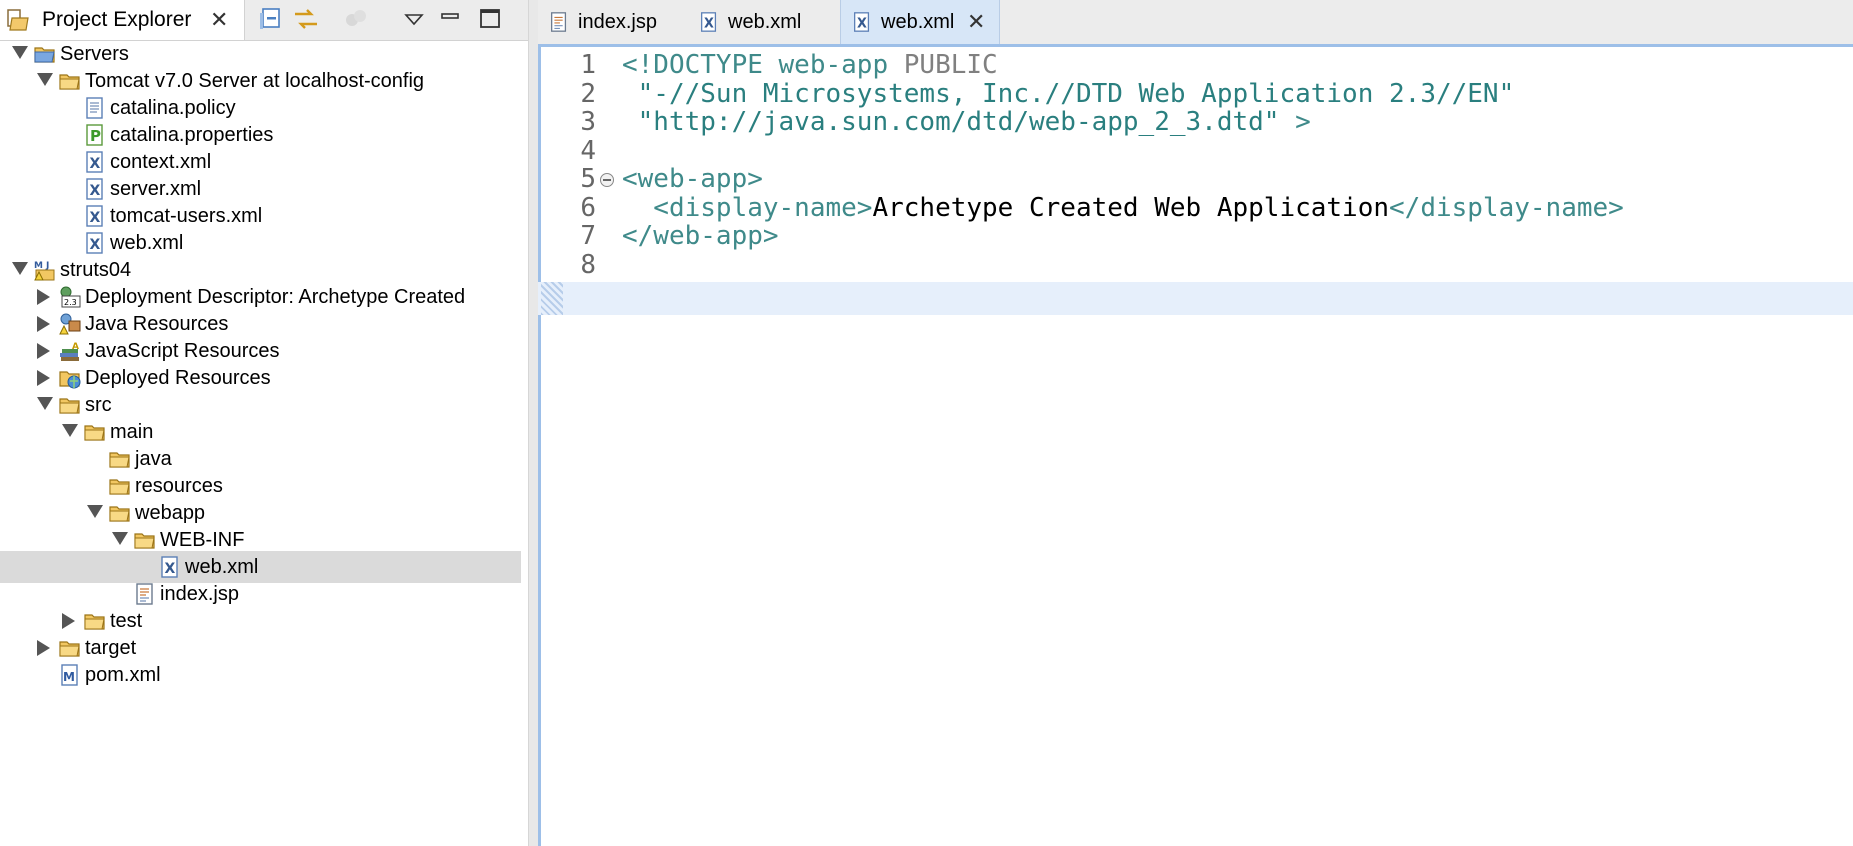 Image resolution: width=1853 pixels, height=846 pixels. What do you see at coordinates (950, 65) in the screenshot?
I see `code-token: PUBLIC` at bounding box center [950, 65].